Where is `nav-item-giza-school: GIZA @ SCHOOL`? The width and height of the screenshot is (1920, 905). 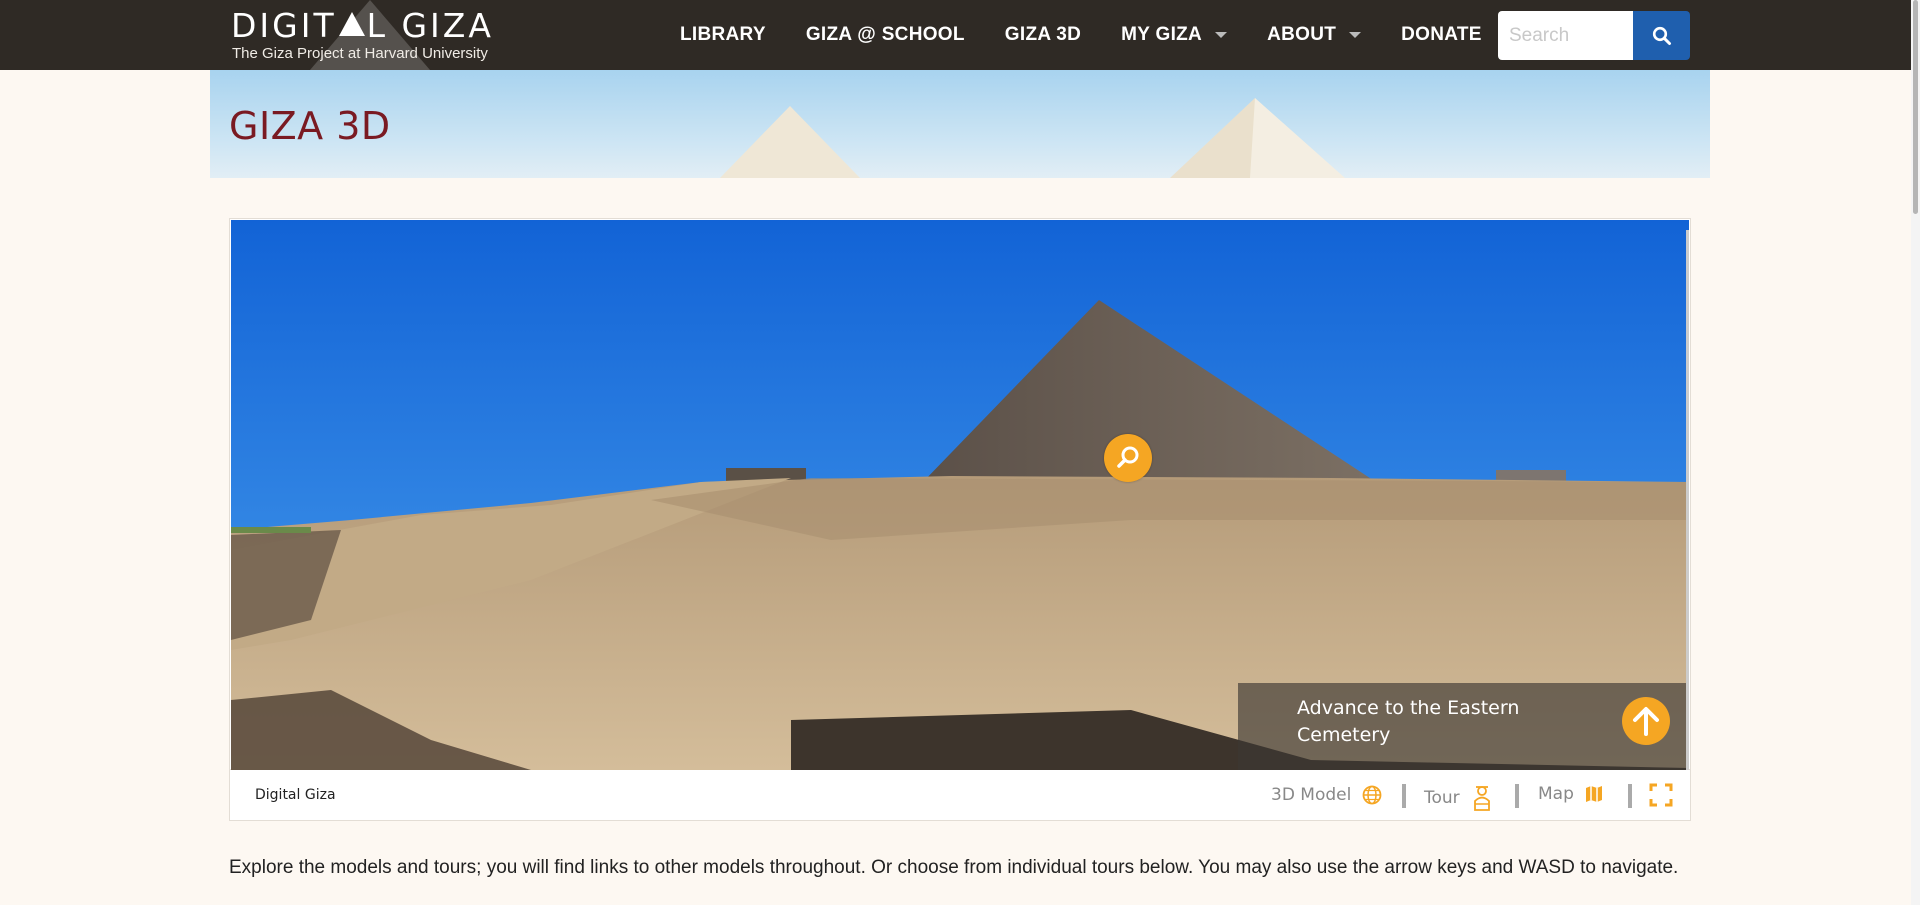 nav-item-giza-school: GIZA @ SCHOOL is located at coordinates (885, 35).